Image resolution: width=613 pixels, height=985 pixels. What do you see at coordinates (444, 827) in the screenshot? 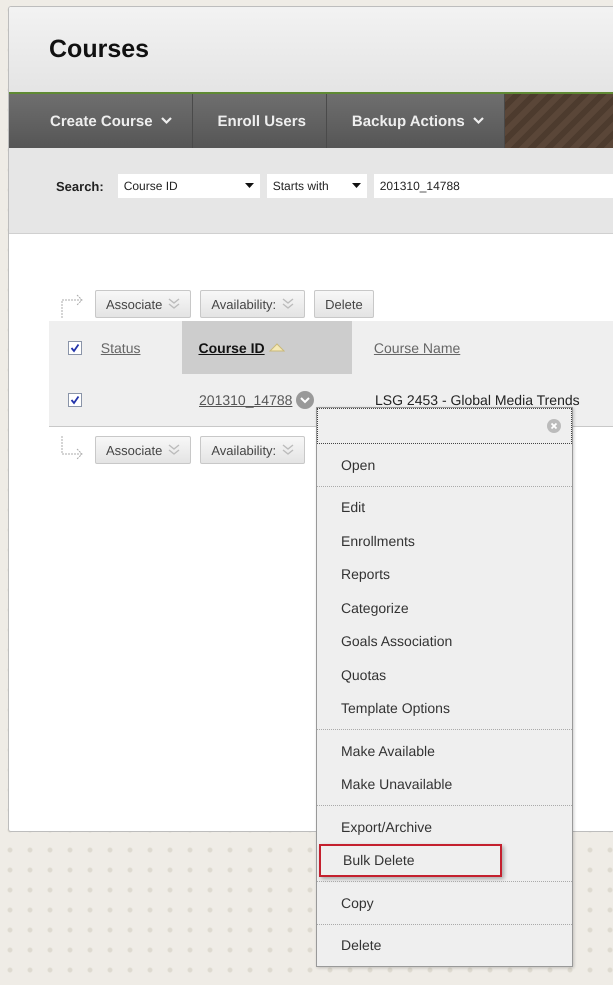
I see `menu-item: Export/Archive` at bounding box center [444, 827].